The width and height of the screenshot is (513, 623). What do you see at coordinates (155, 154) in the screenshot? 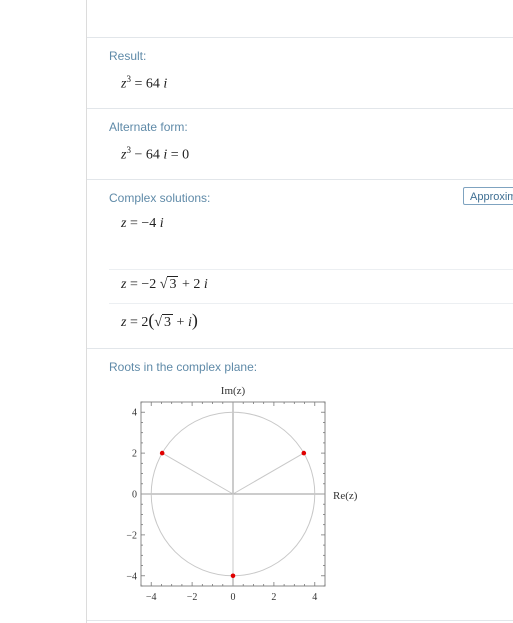
I see `alternate-form-expression: z3 − 64 i = 0` at bounding box center [155, 154].